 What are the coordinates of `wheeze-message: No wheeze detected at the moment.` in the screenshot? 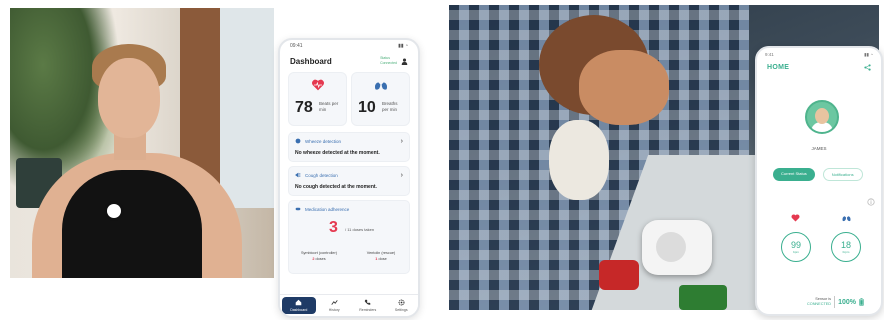 It's located at (337, 153).